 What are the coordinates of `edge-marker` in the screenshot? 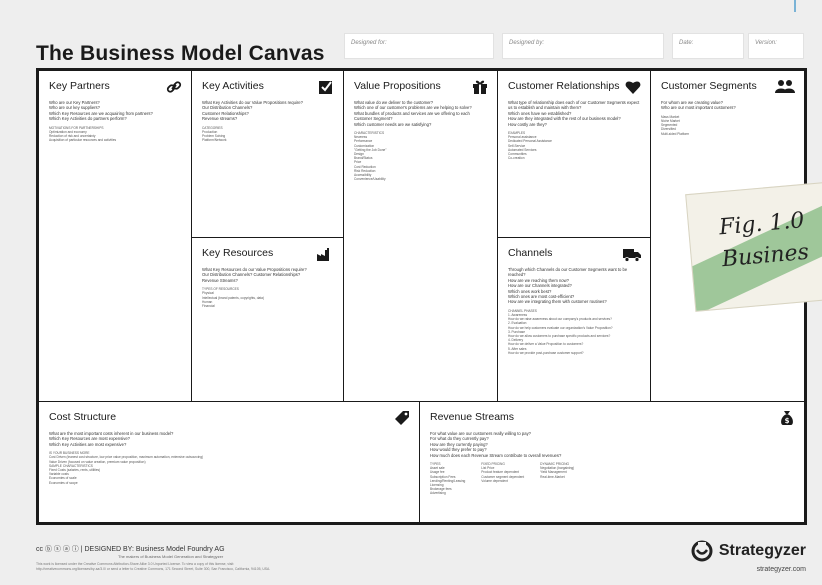 It's located at (795, 6).